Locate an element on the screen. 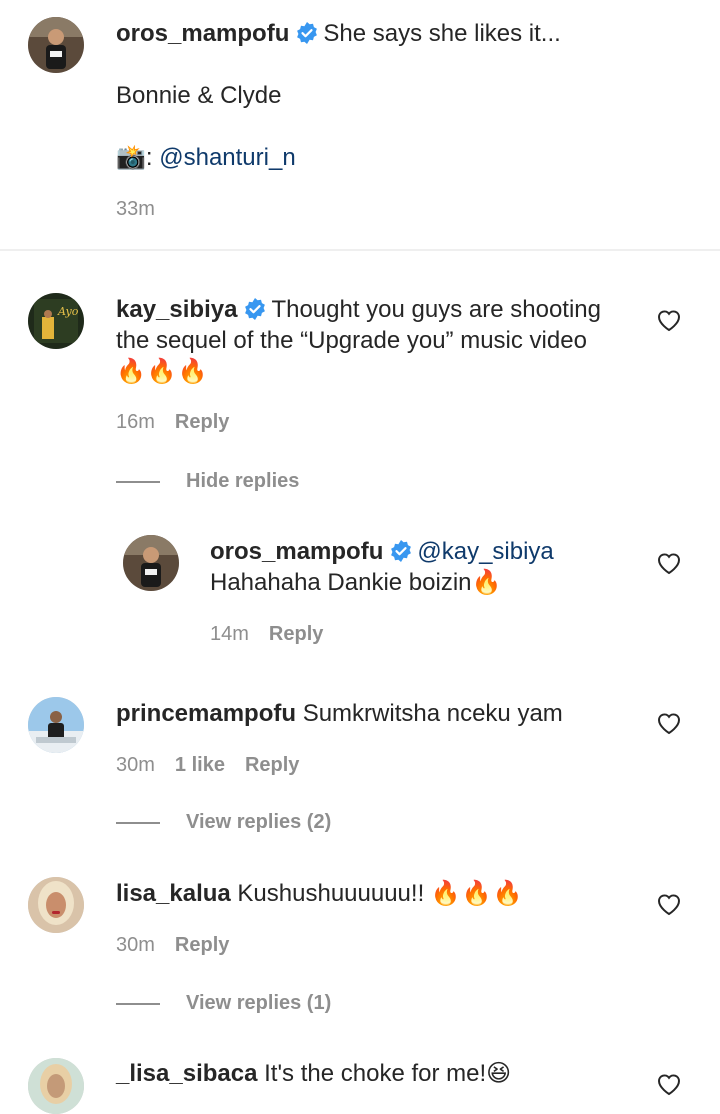 The height and width of the screenshot is (1114, 720). comment-username: lisa_kalua is located at coordinates (173, 893).